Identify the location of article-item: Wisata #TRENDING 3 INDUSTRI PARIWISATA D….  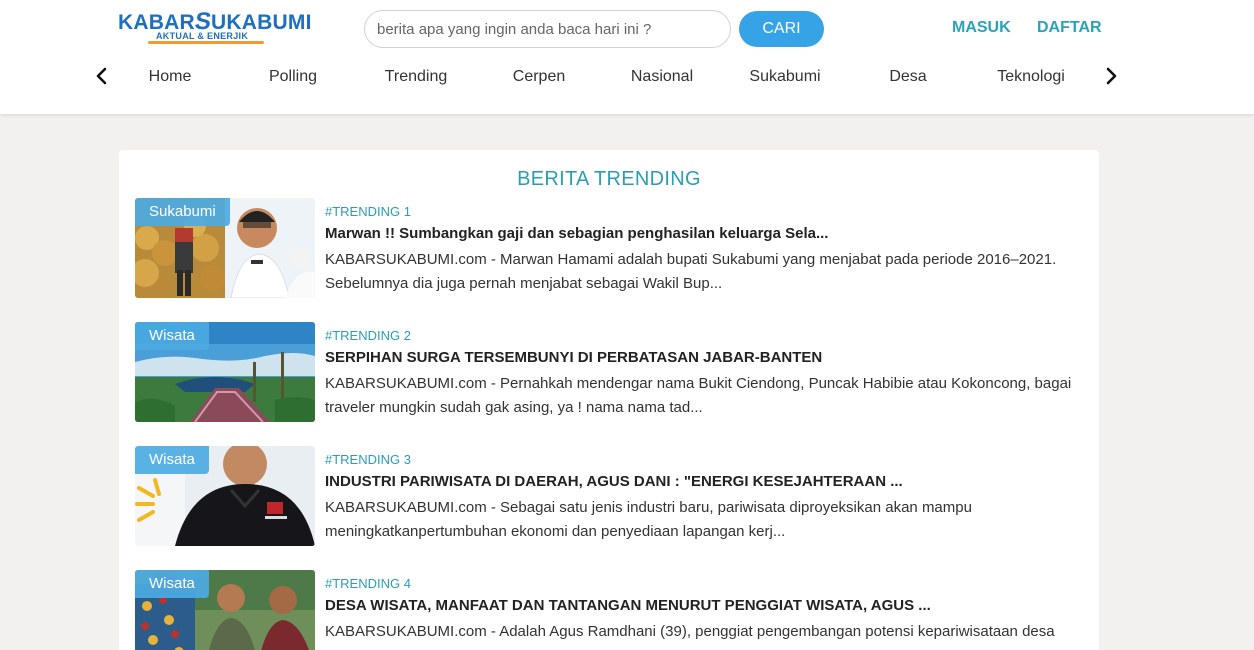
(610, 496).